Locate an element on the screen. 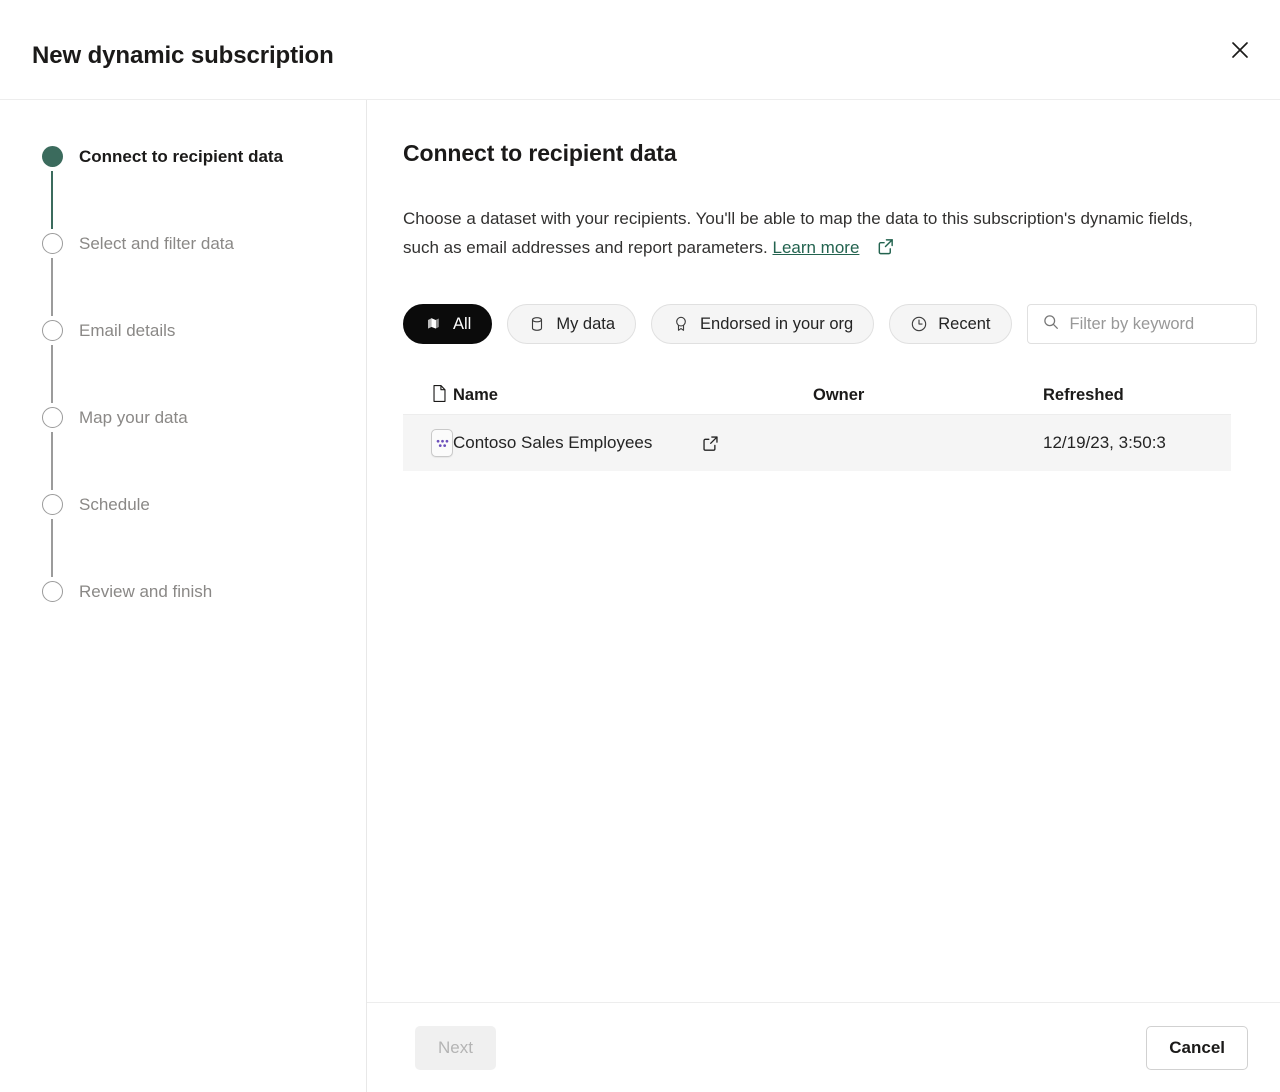 This screenshot has width=1280, height=1092. filter-pill-endorsed-in-your-org: Endorsed in your org is located at coordinates (763, 324).